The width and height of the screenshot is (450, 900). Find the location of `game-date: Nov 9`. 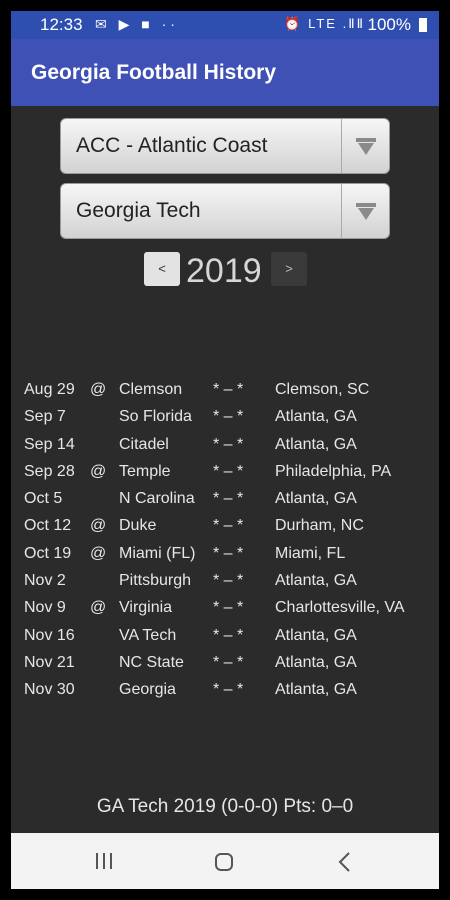

game-date: Nov 9 is located at coordinates (45, 608).